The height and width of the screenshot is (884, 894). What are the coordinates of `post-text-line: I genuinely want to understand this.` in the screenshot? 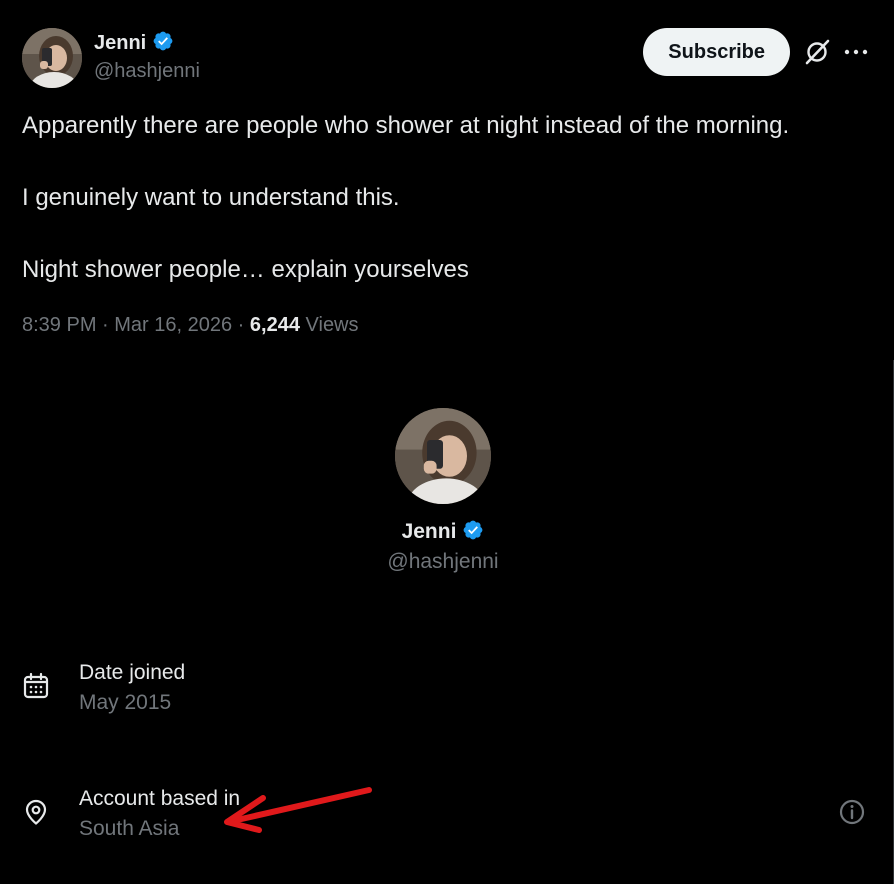 It's located at (211, 197).